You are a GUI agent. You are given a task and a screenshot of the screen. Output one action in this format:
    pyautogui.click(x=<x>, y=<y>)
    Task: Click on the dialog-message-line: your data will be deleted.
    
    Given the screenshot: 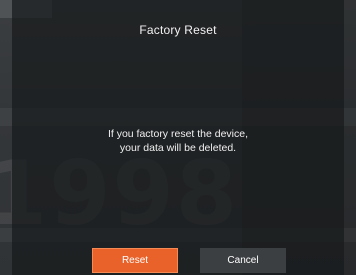 What is the action you would take?
    pyautogui.click(x=178, y=148)
    